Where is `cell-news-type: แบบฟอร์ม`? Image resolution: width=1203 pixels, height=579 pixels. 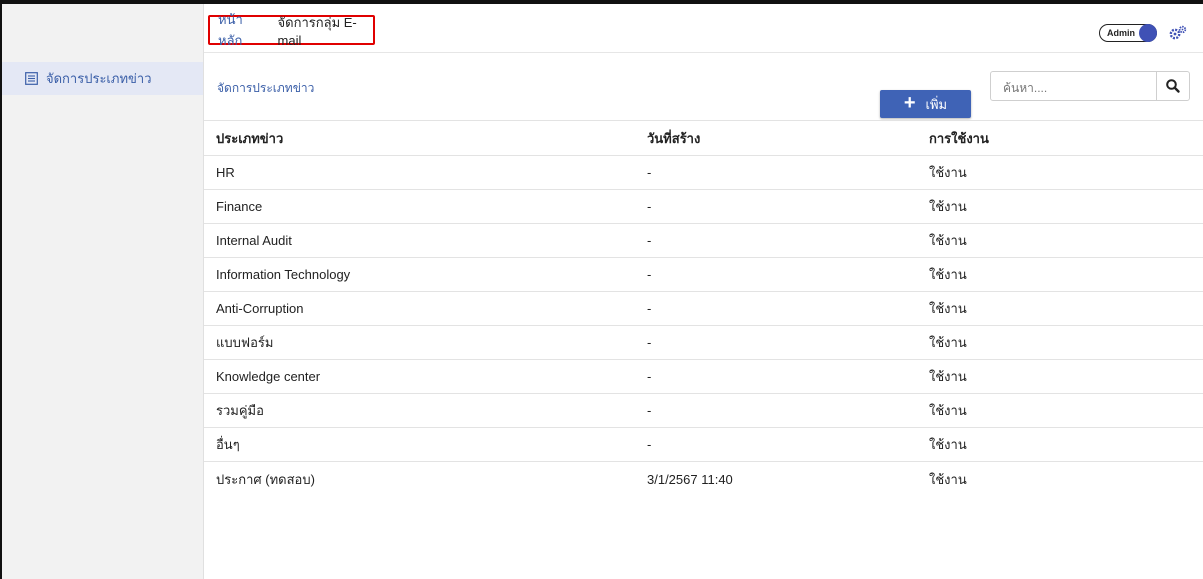
cell-news-type: แบบฟอร์ม is located at coordinates (245, 342).